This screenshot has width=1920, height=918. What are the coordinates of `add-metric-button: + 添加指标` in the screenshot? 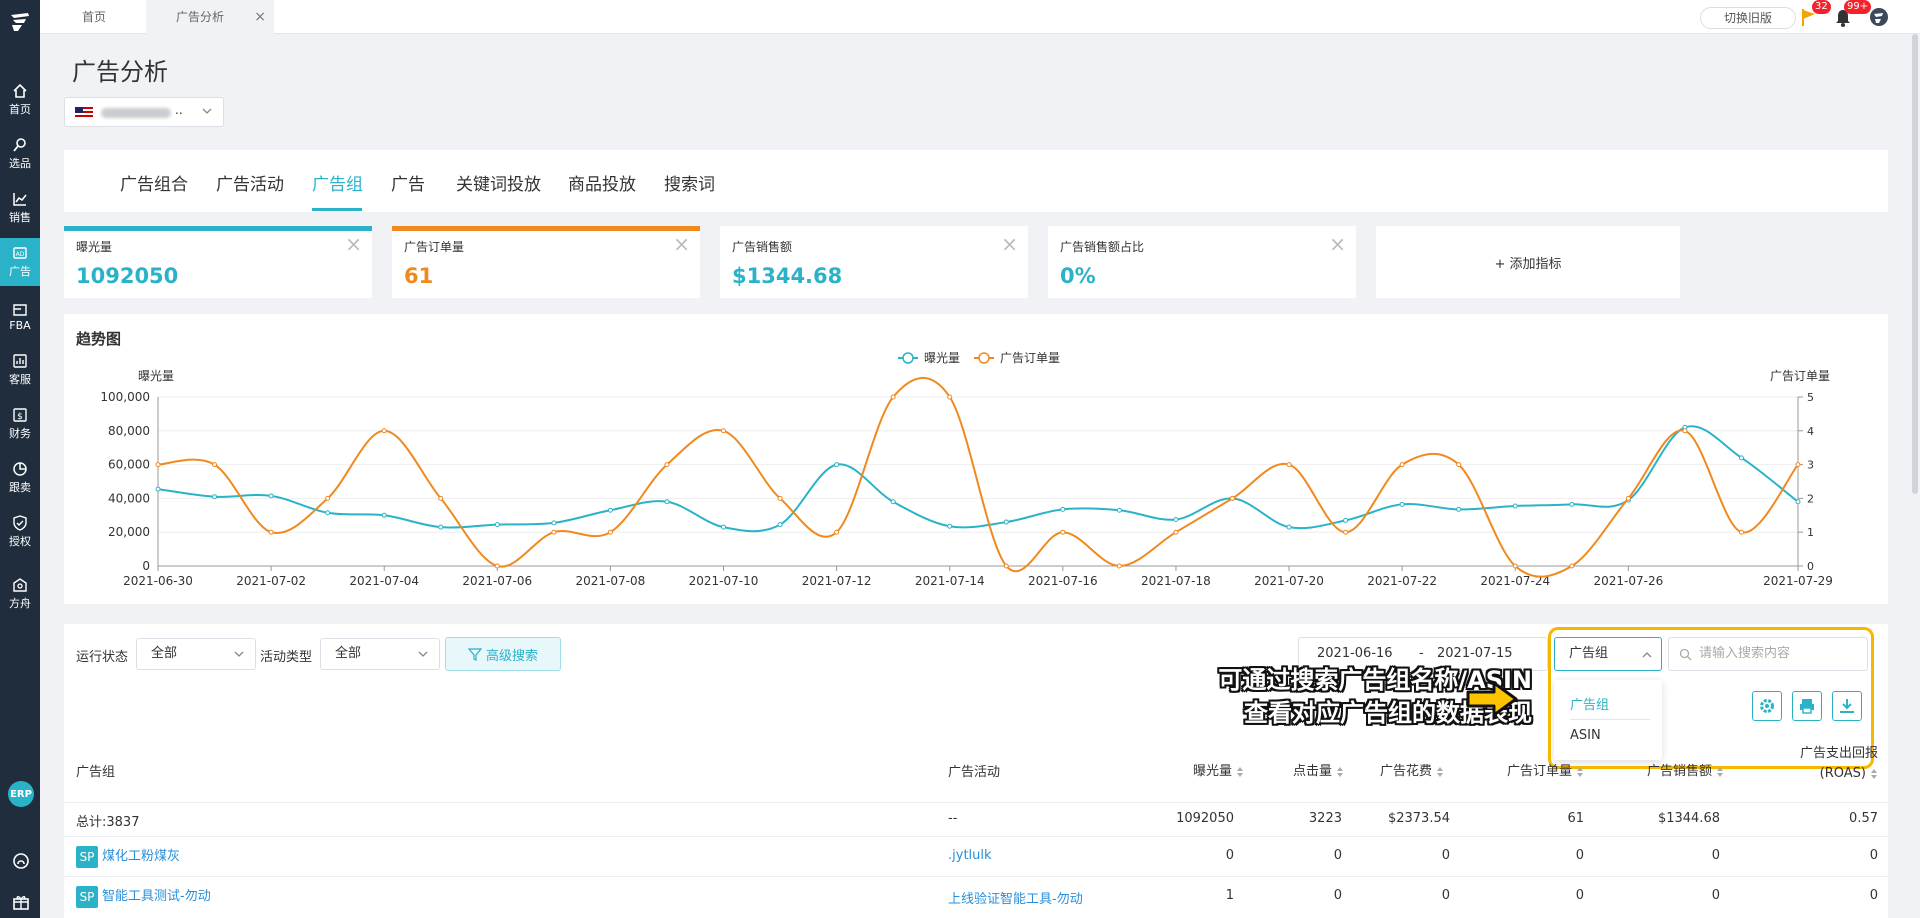 It's located at (1528, 262).